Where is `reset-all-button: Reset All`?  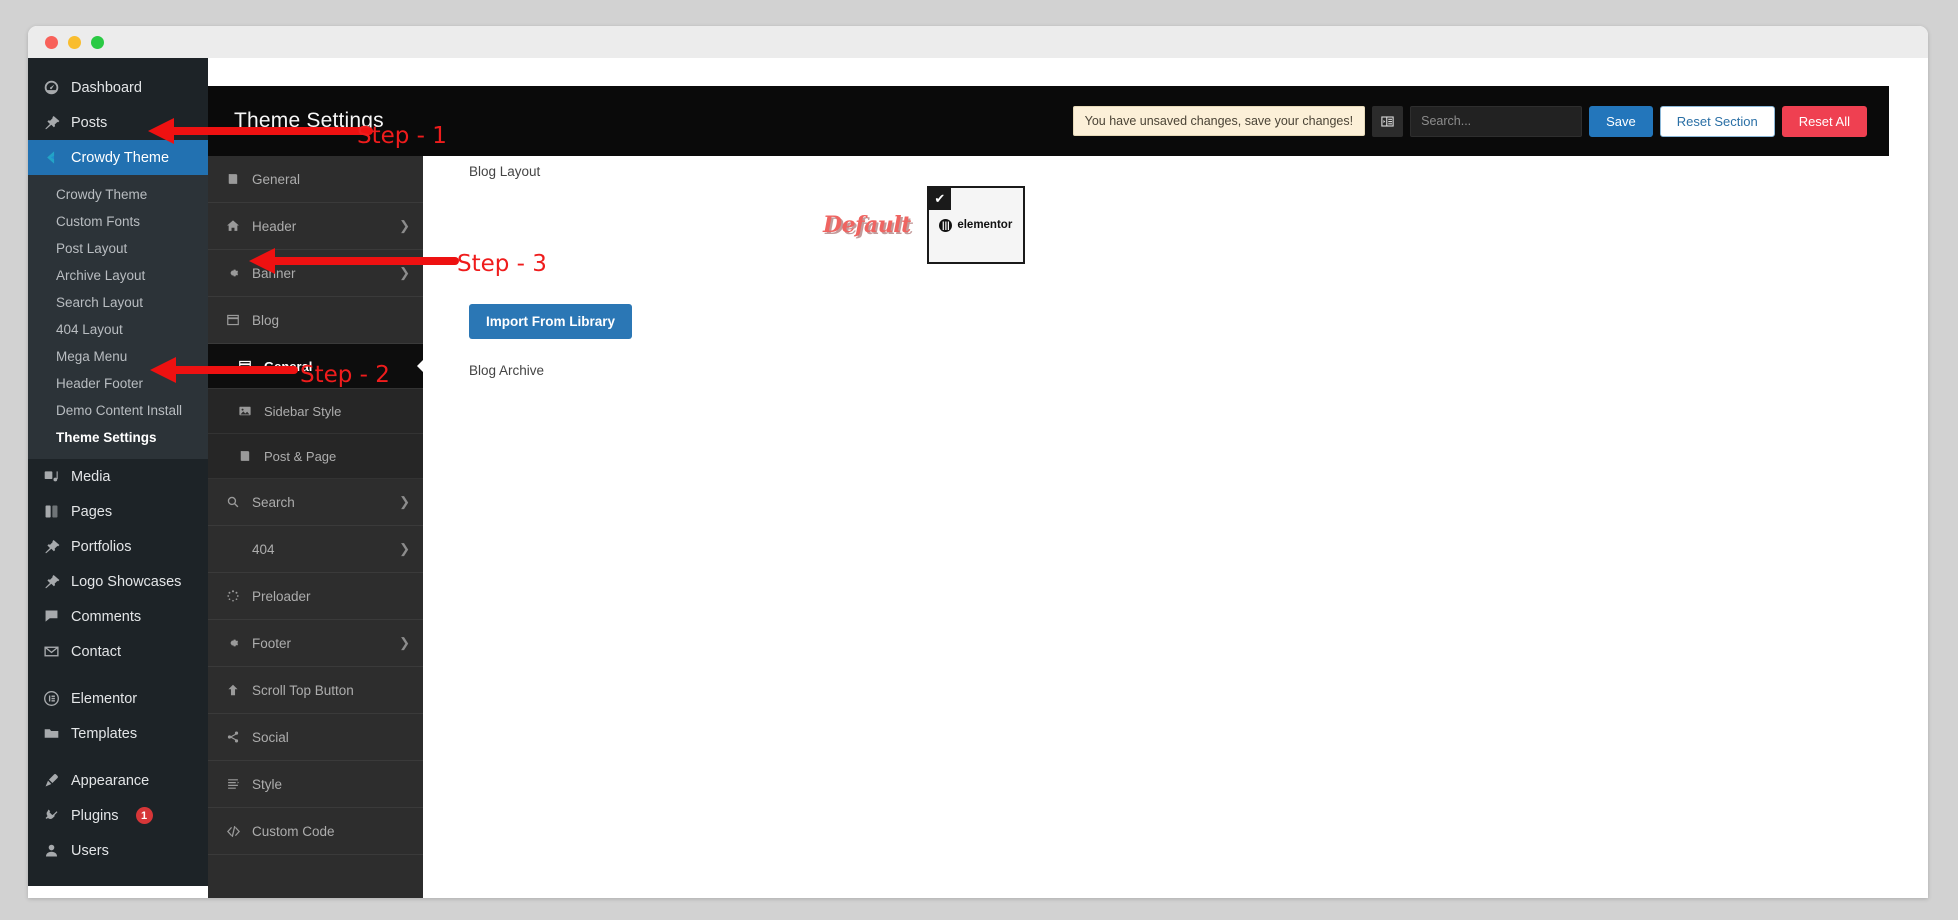
reset-all-button: Reset All is located at coordinates (1824, 121).